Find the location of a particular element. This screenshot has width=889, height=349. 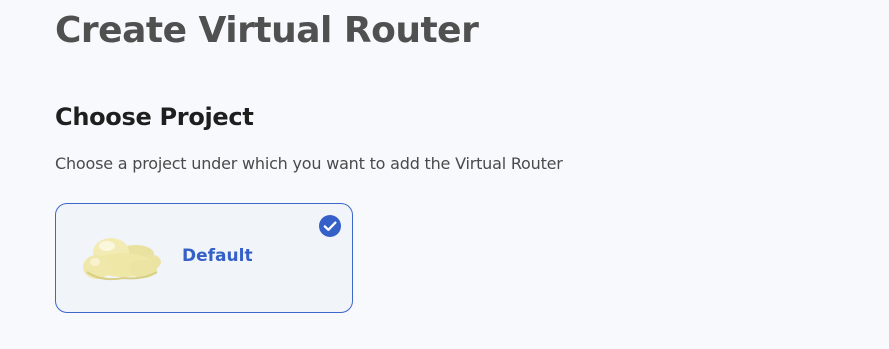

project-name: Default is located at coordinates (217, 256).